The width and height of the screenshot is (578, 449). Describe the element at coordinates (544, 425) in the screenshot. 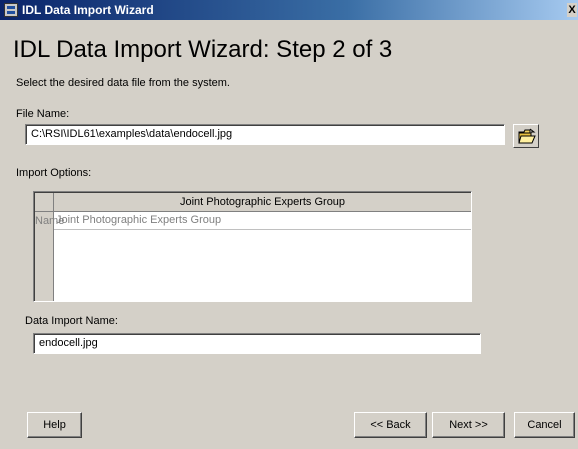

I see `cancel-button: Cancel` at that location.